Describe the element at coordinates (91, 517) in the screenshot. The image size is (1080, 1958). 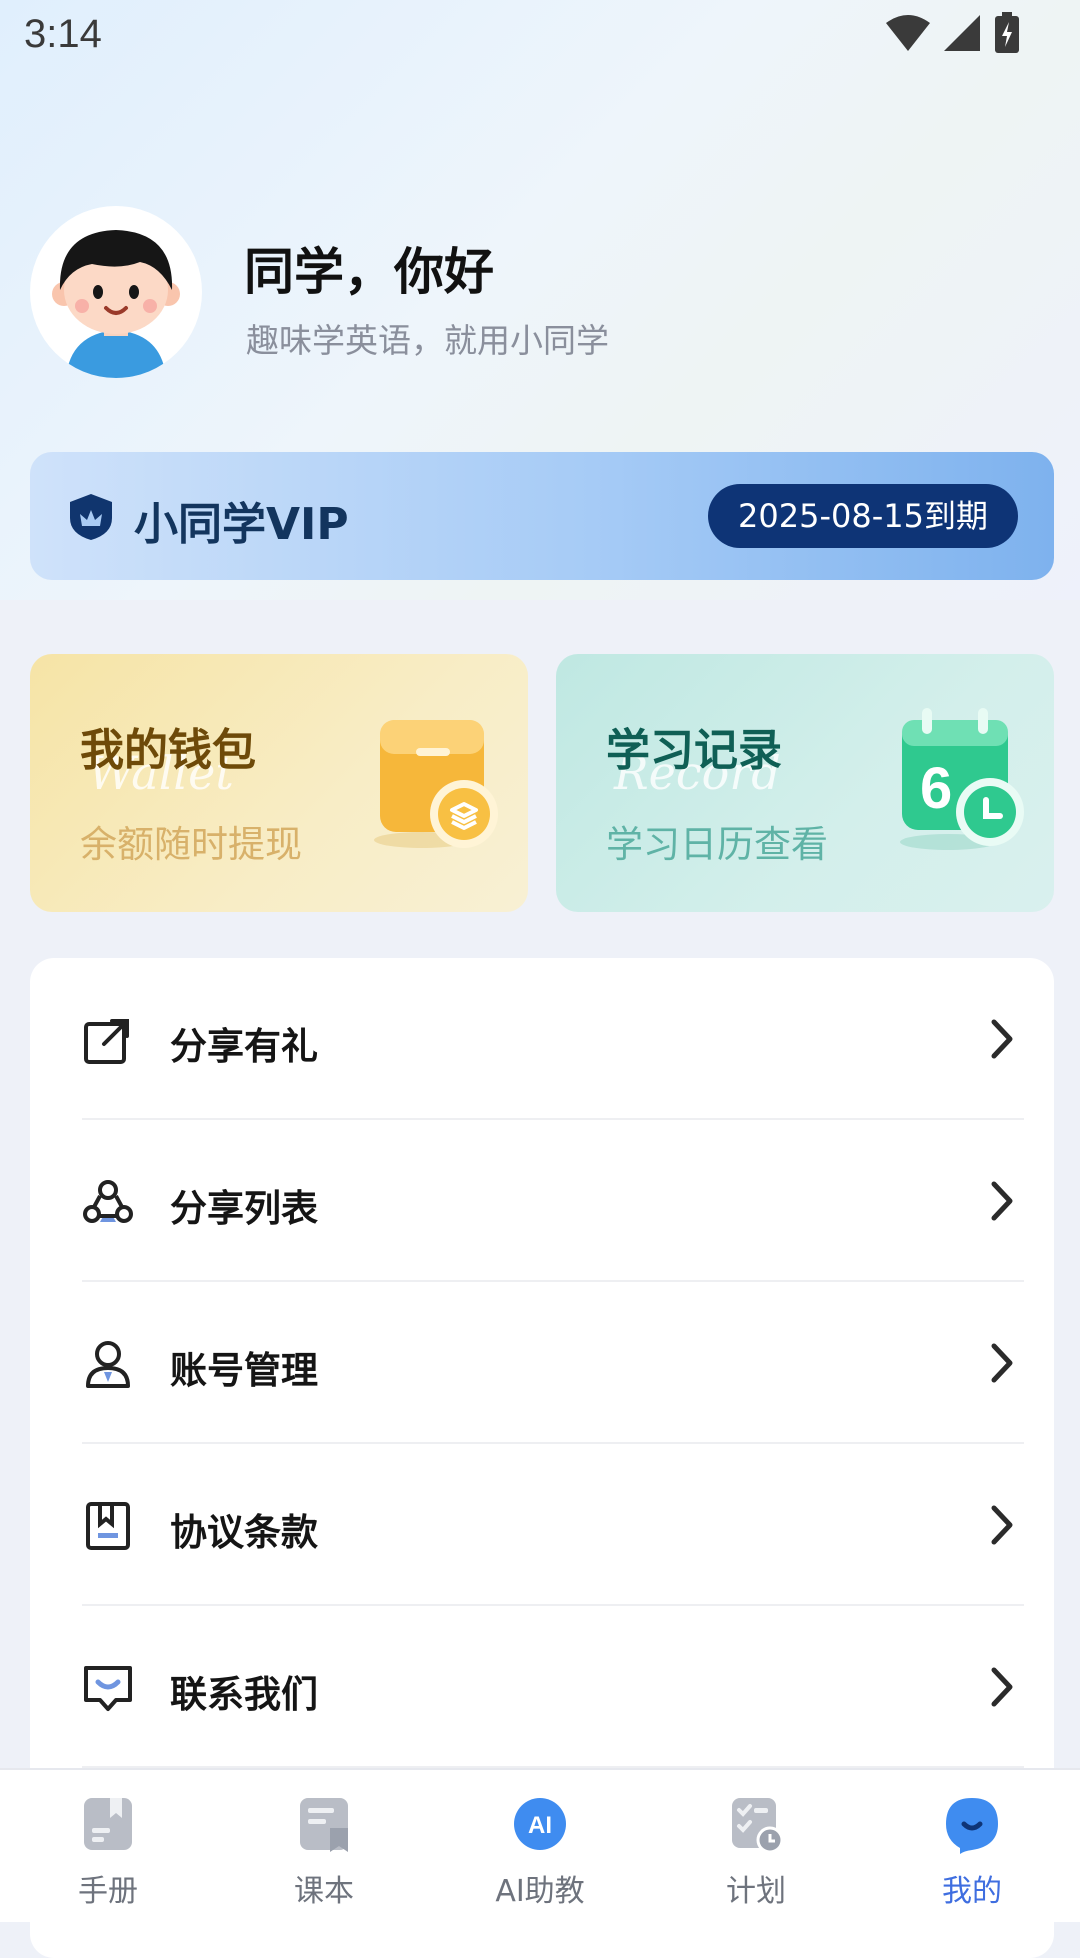
I see `vip-shield-icon` at that location.